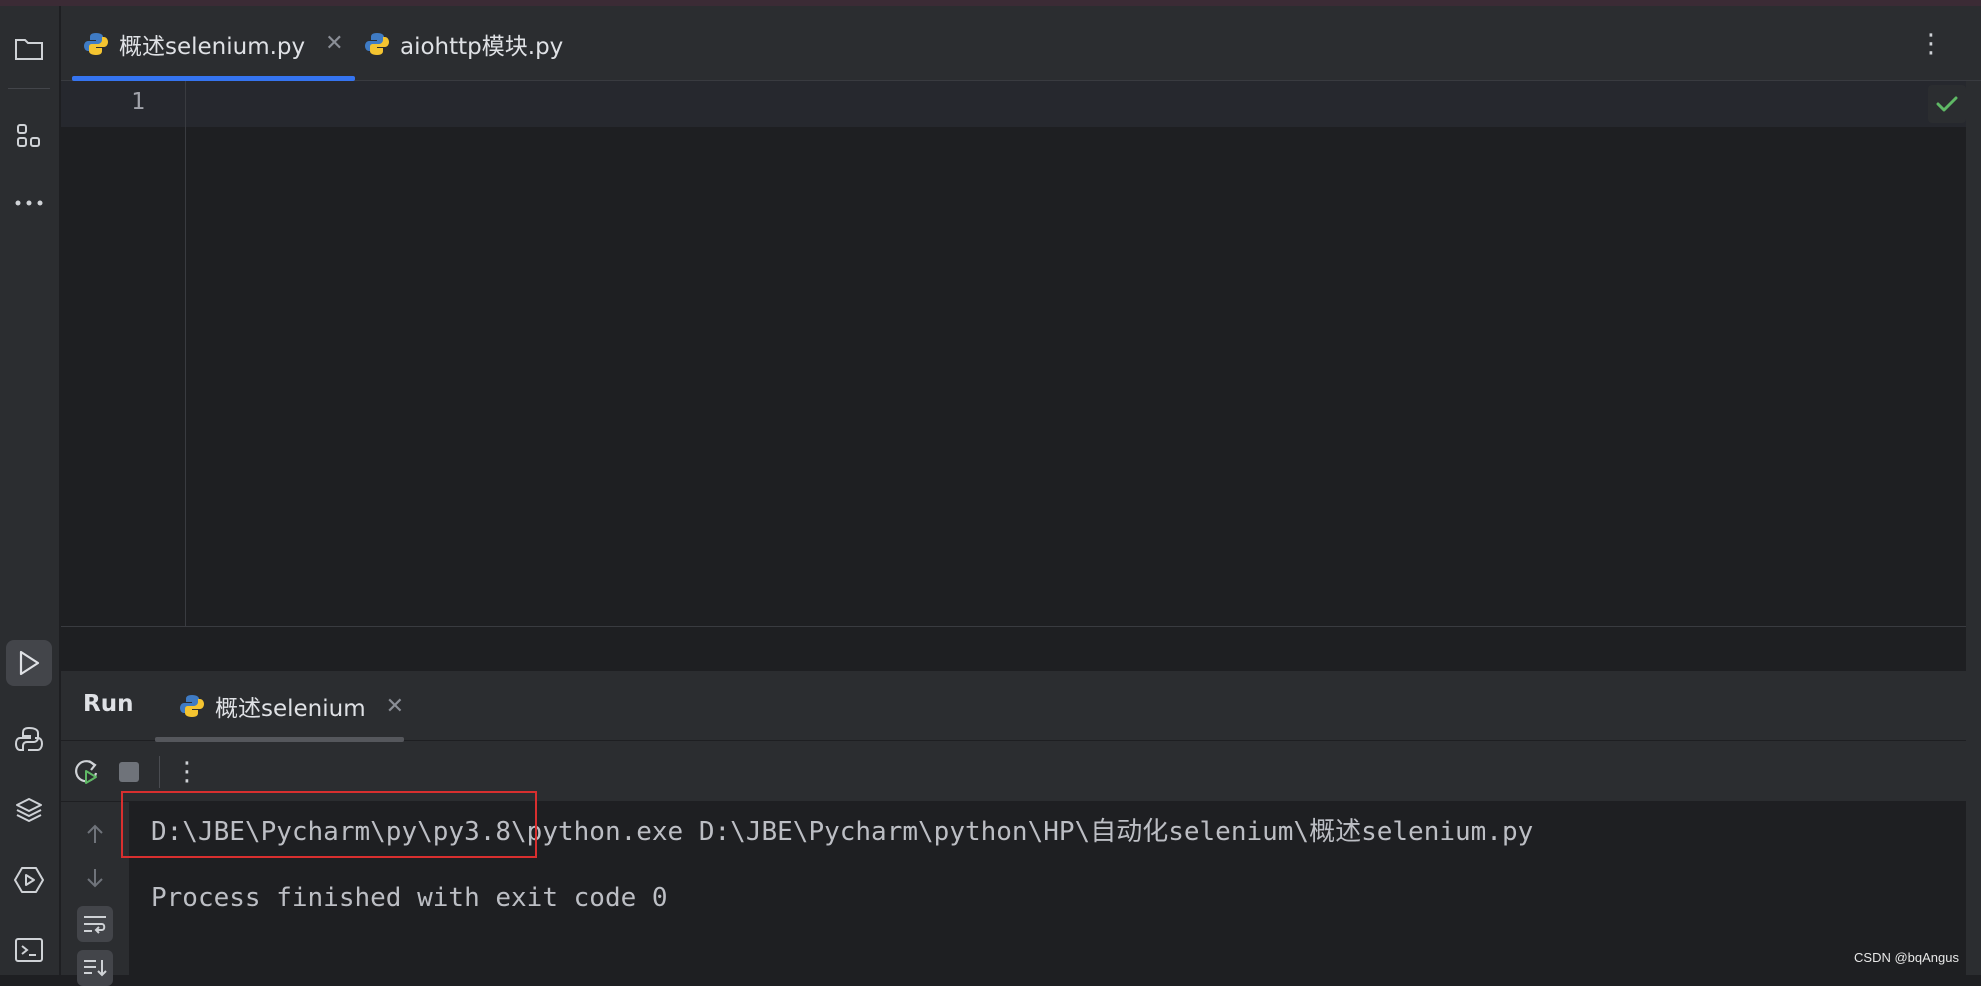  What do you see at coordinates (159, 772) in the screenshot?
I see `toolbar-divider` at bounding box center [159, 772].